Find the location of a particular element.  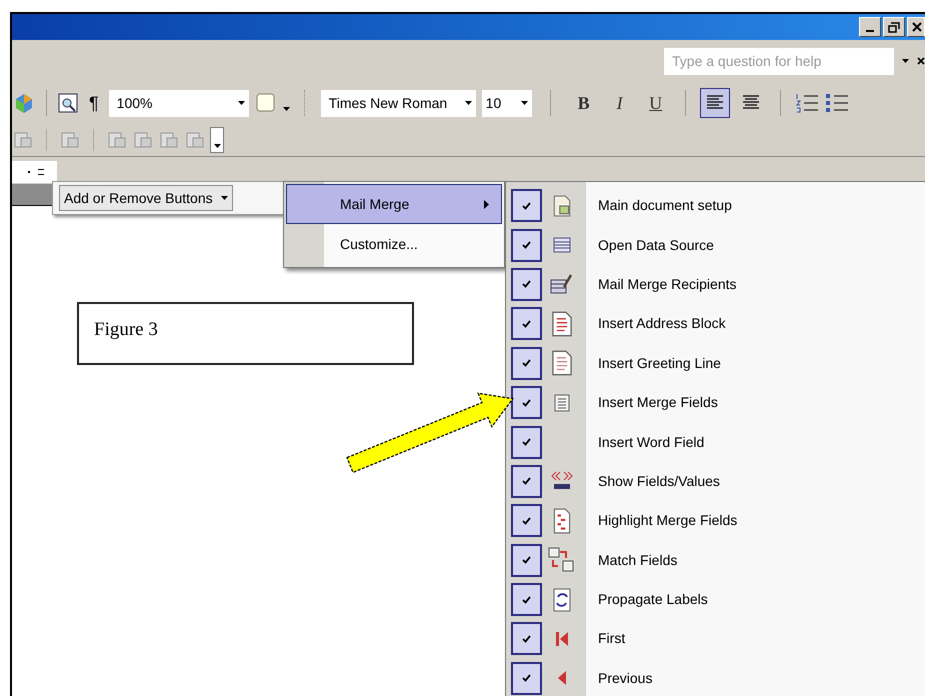

previous-record-icon is located at coordinates (562, 678).